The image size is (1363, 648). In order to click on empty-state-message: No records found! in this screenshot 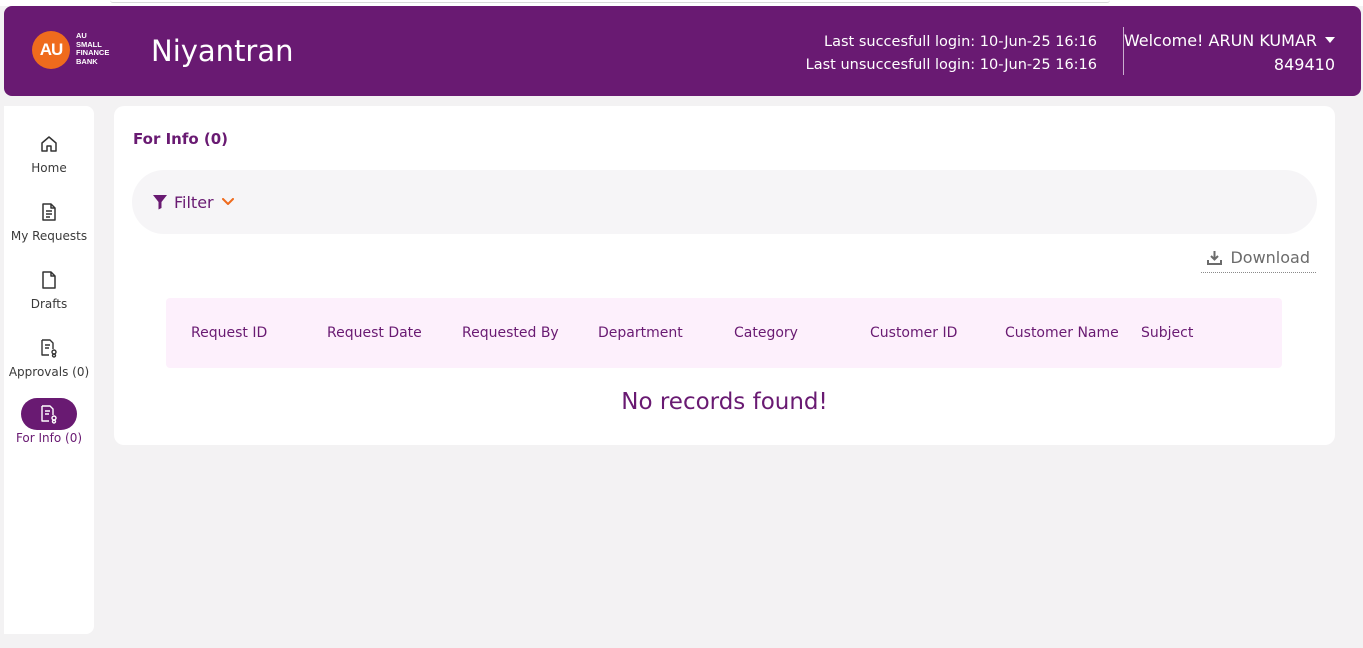, I will do `click(724, 402)`.